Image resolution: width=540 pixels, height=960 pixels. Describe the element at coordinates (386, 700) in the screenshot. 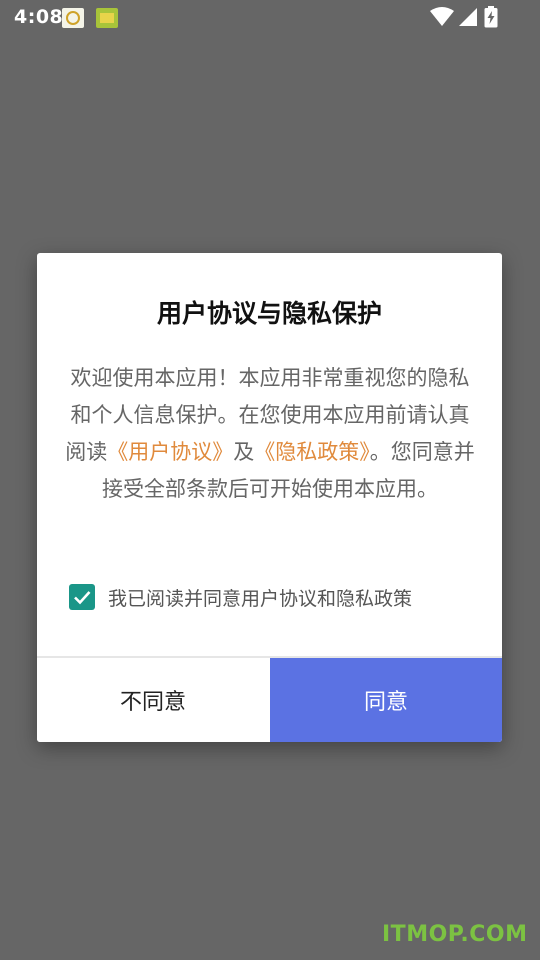

I see `agree-button: 同意` at that location.